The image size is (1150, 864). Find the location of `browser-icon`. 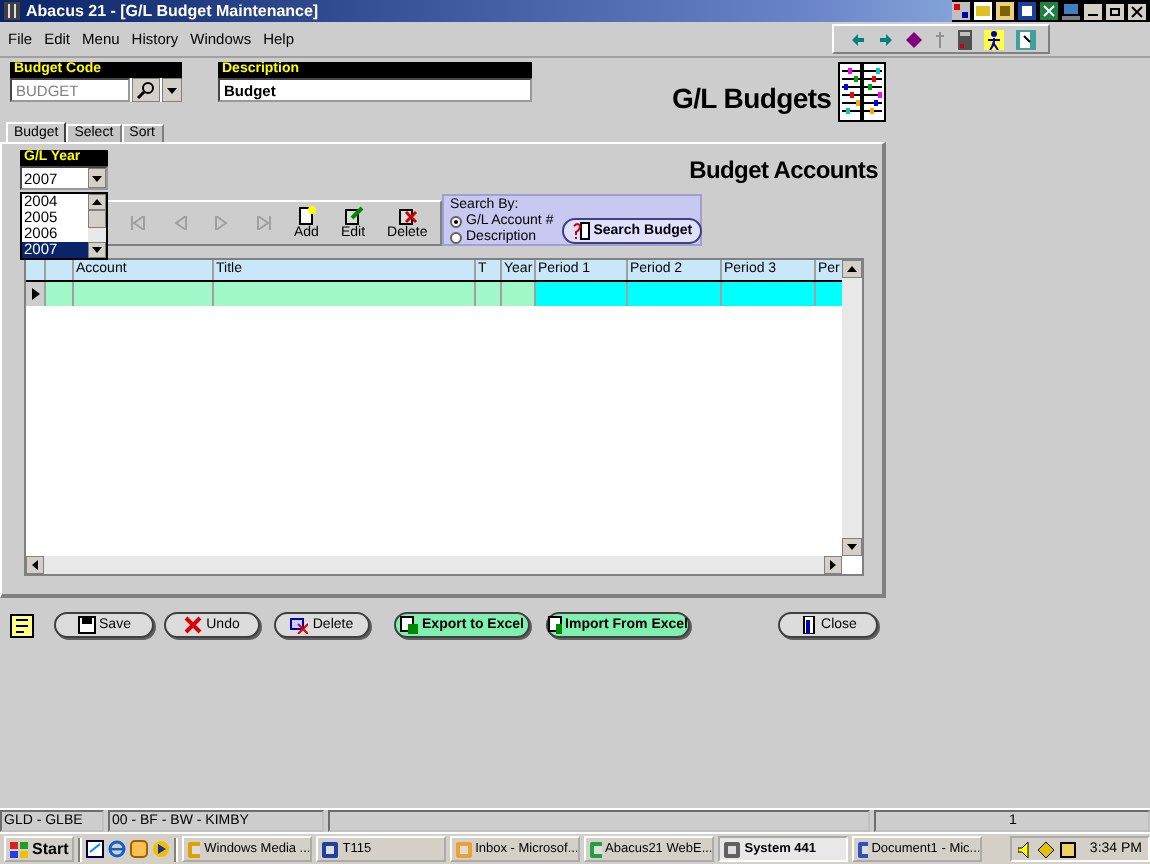

browser-icon is located at coordinates (117, 849).